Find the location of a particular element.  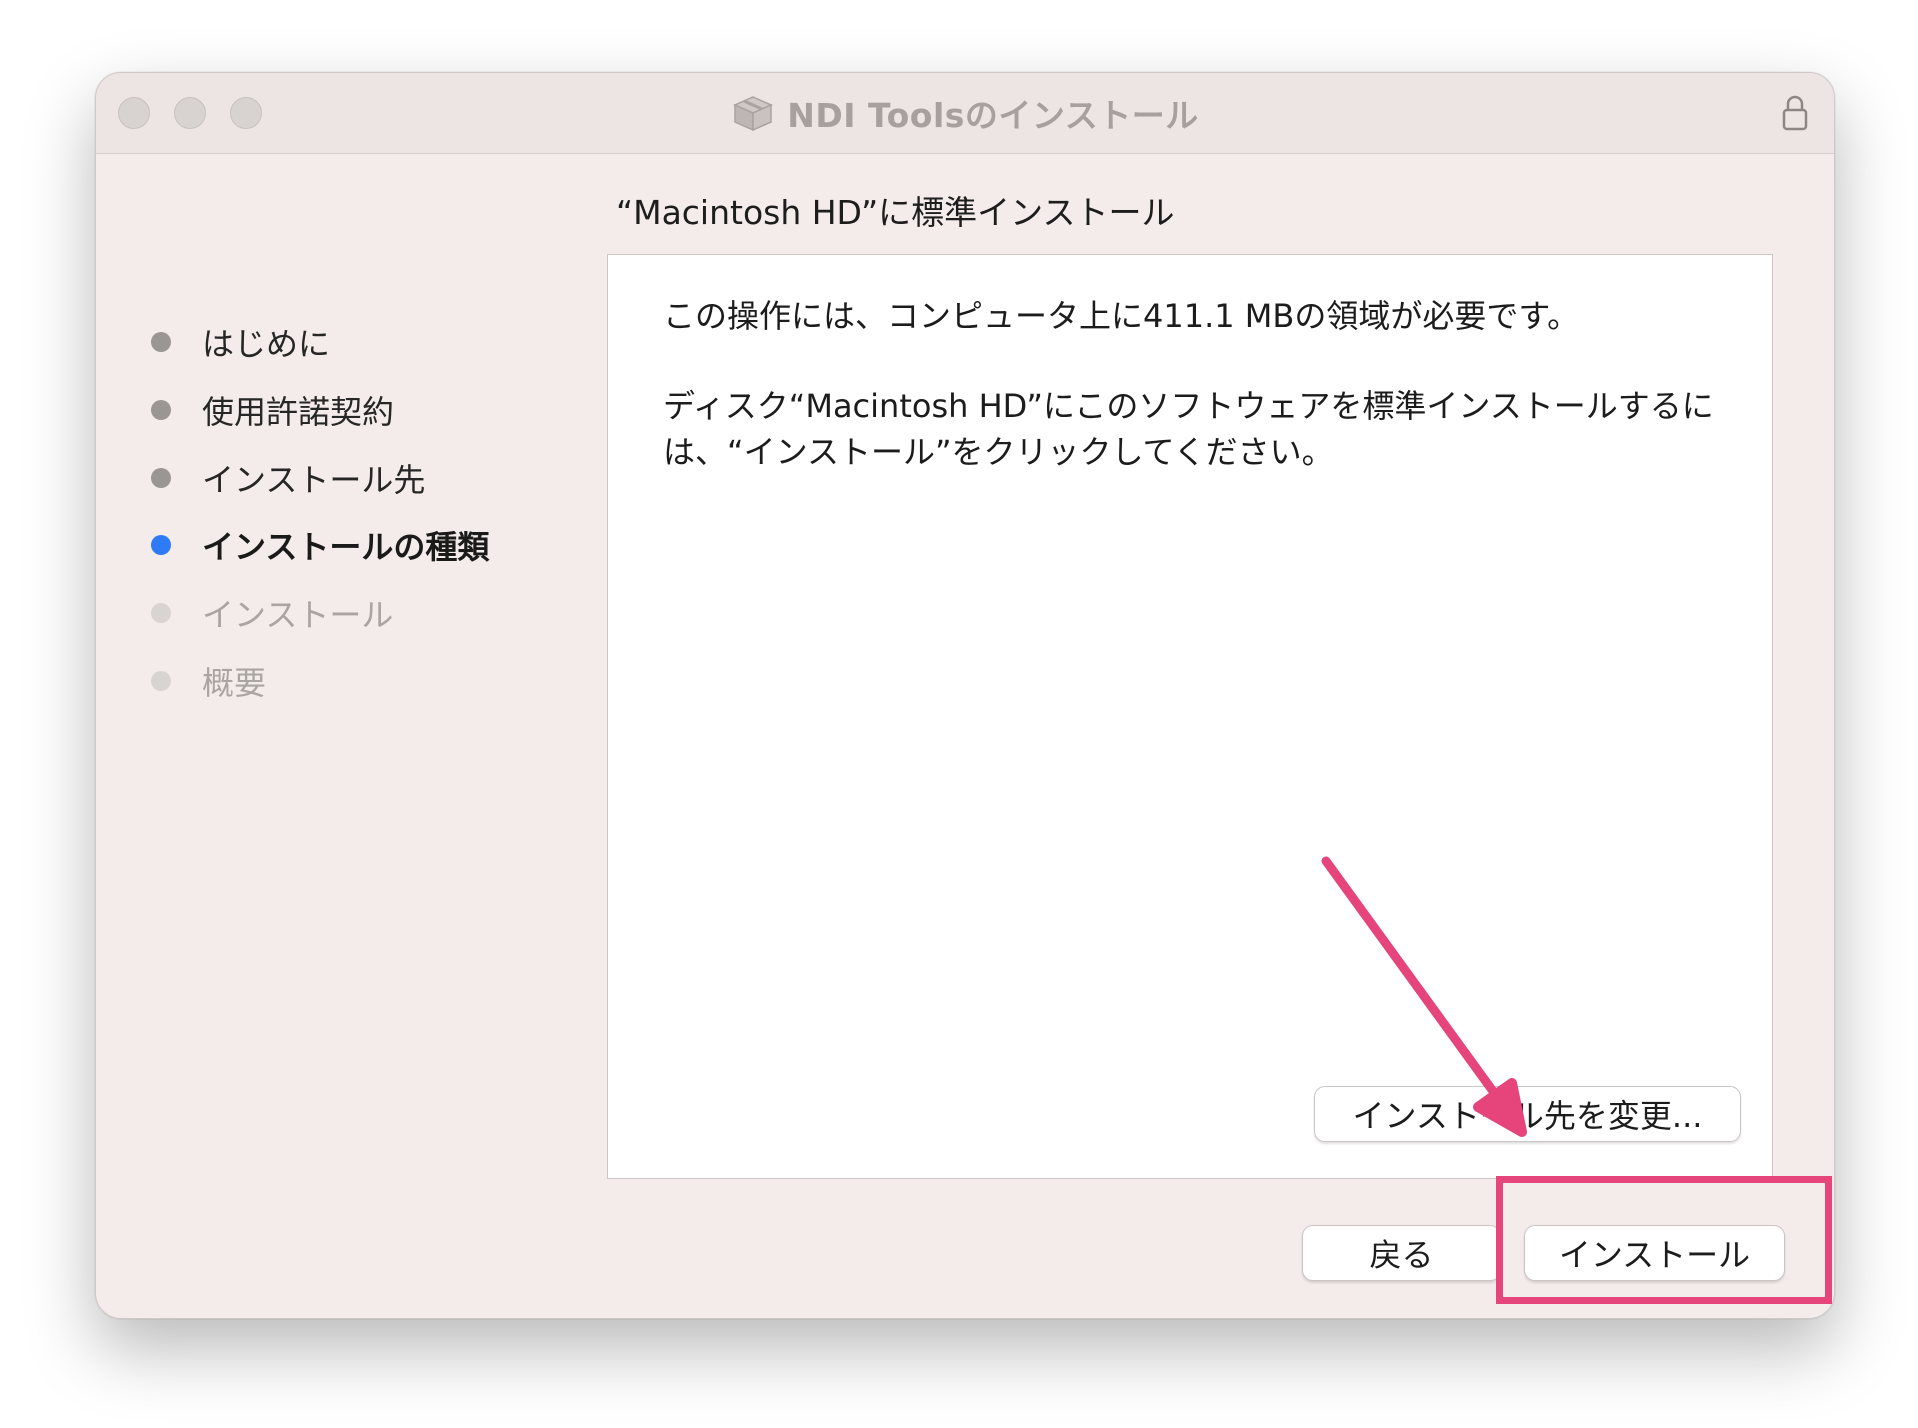

space-required-text: この操作には、コンピュータ上に411.1 MBの領域が必要です。 is located at coordinates (1121, 316).